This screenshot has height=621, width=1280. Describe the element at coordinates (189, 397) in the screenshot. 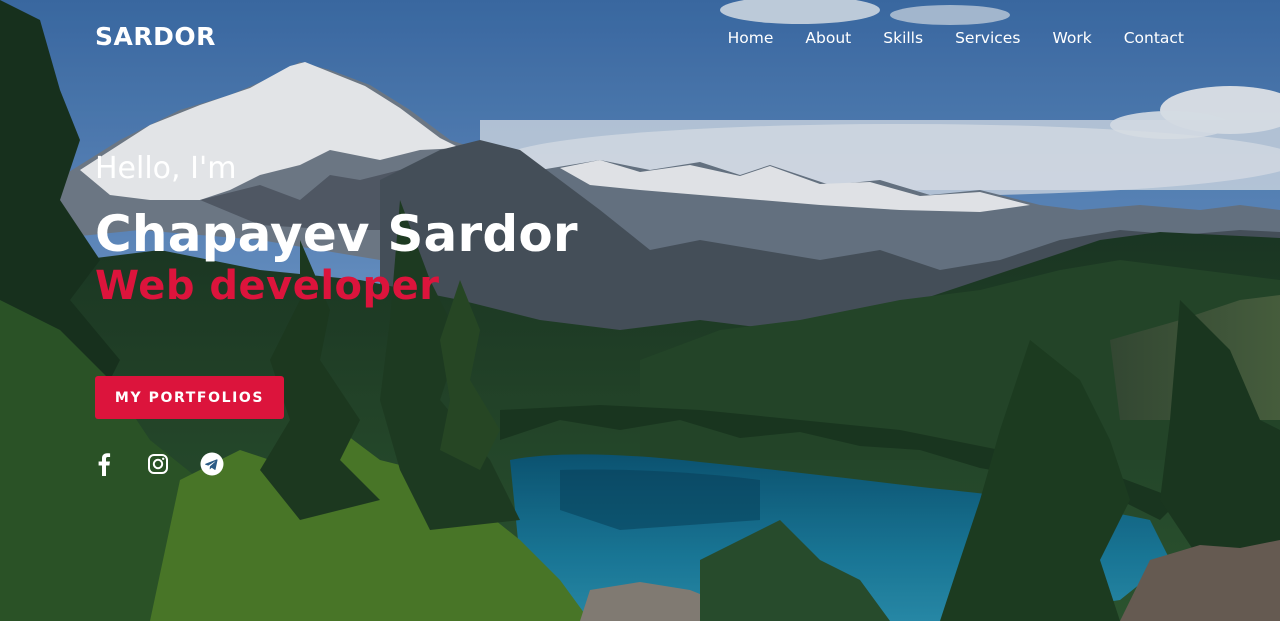

I see `my-portfolios-button: MY PORTFOLIOS` at that location.